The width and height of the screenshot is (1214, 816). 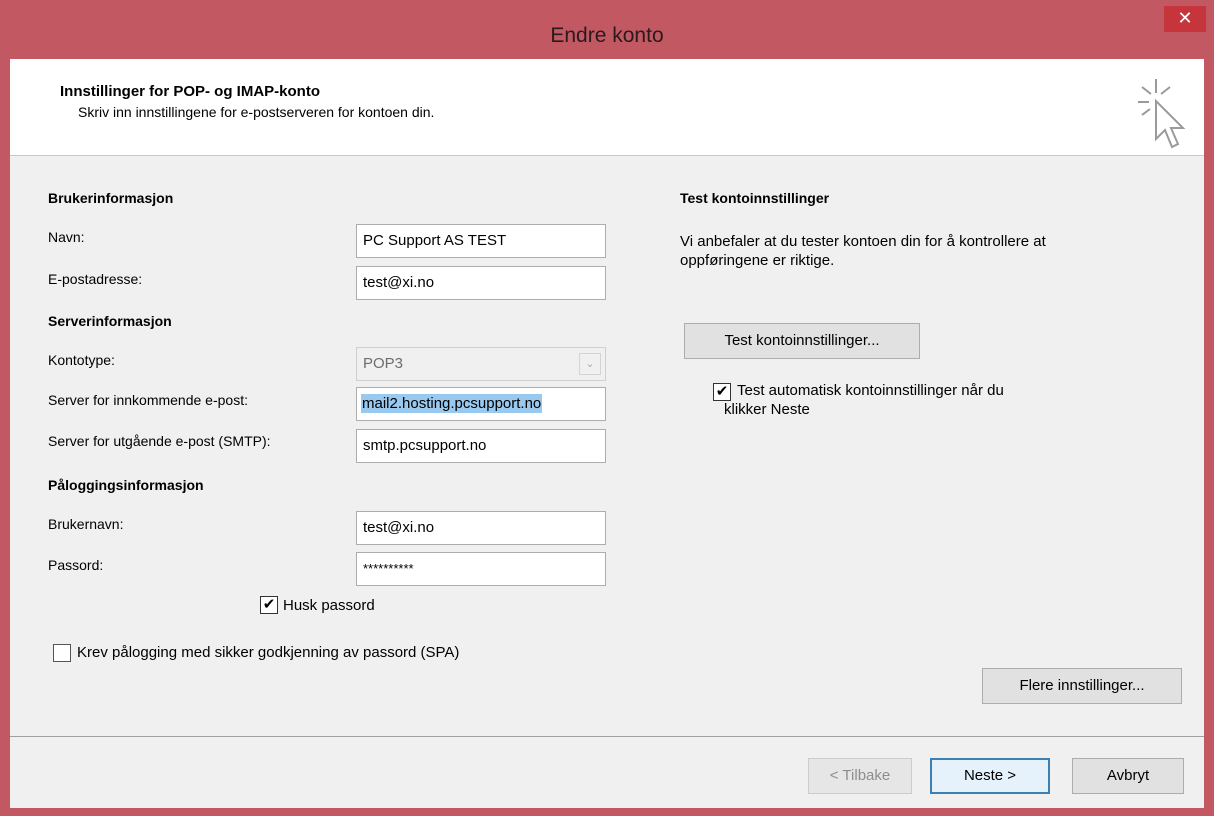 I want to click on outgoing-server-label: Server for utgående e-post (SMTP):, so click(x=159, y=441).